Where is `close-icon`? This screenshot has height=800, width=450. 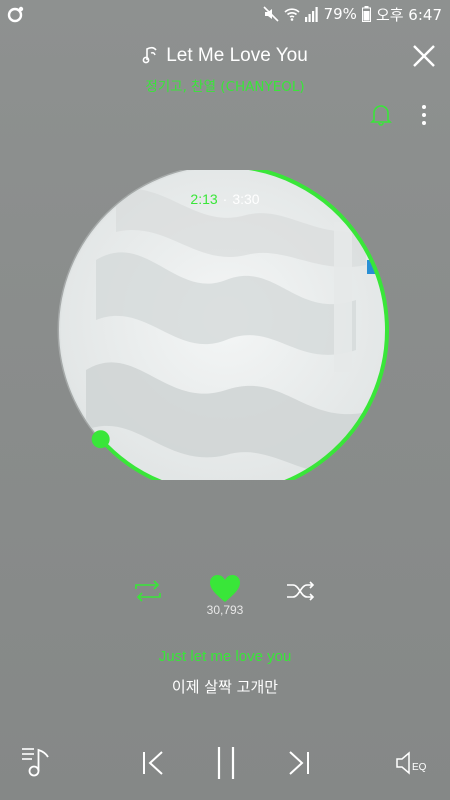
close-icon is located at coordinates (424, 56).